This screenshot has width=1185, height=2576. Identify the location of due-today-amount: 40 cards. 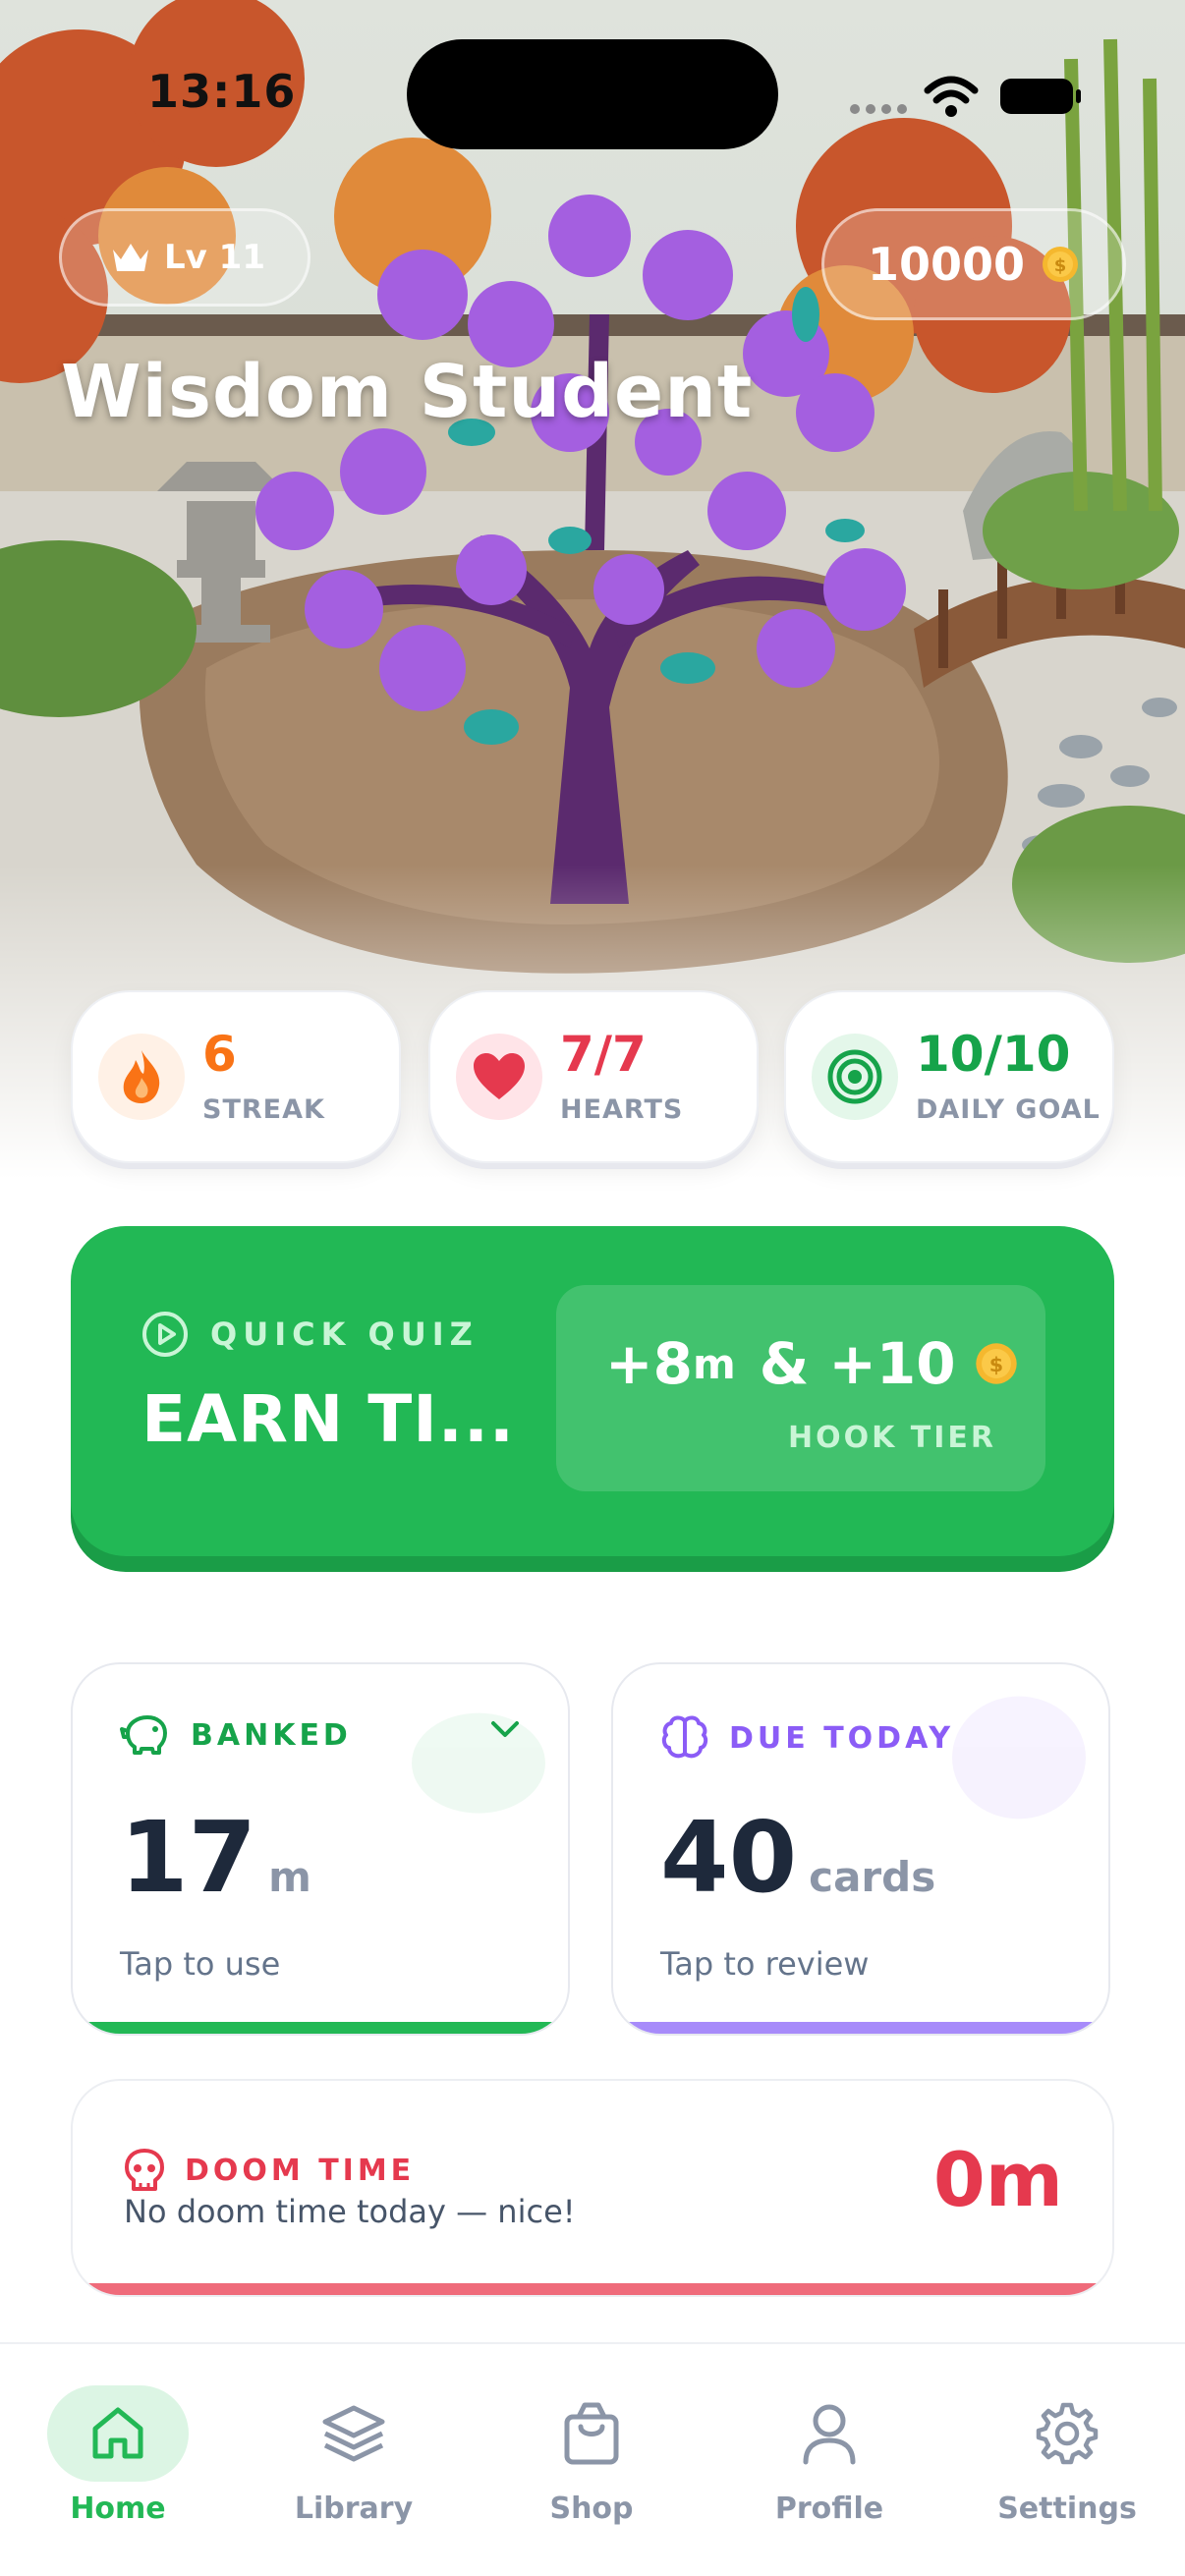
(798, 1857).